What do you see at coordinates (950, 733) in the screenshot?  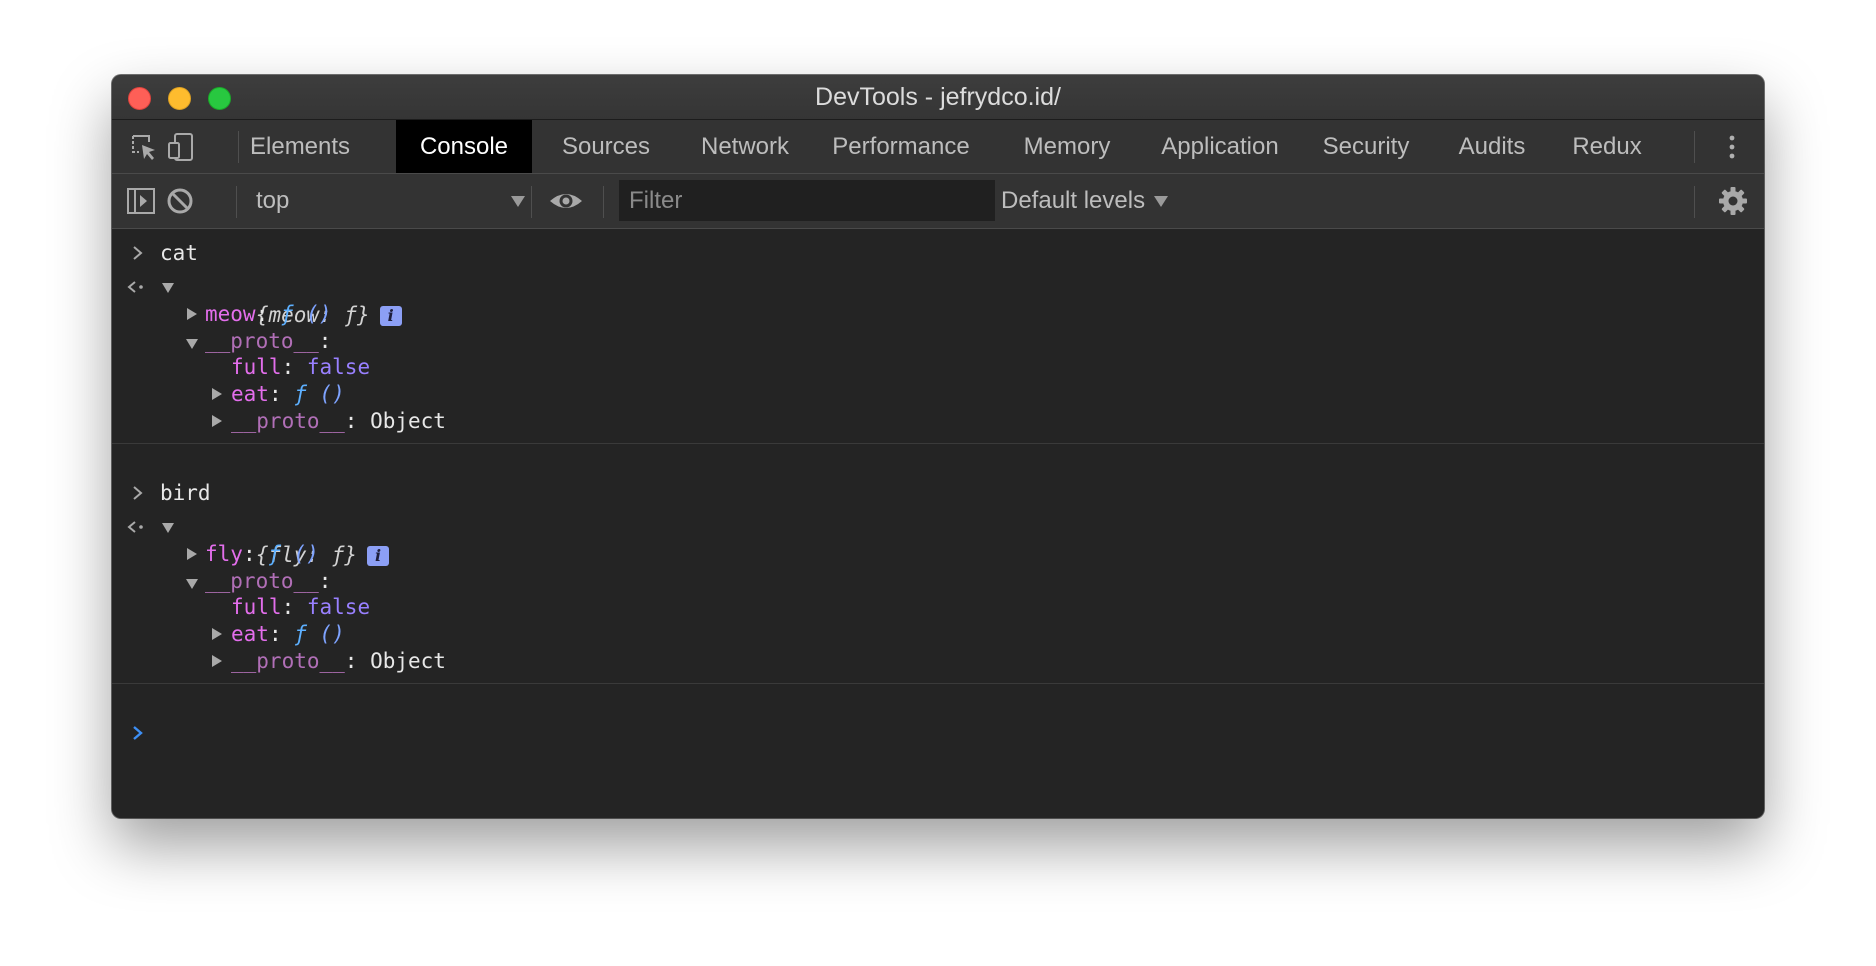 I see `console-prompt-input` at bounding box center [950, 733].